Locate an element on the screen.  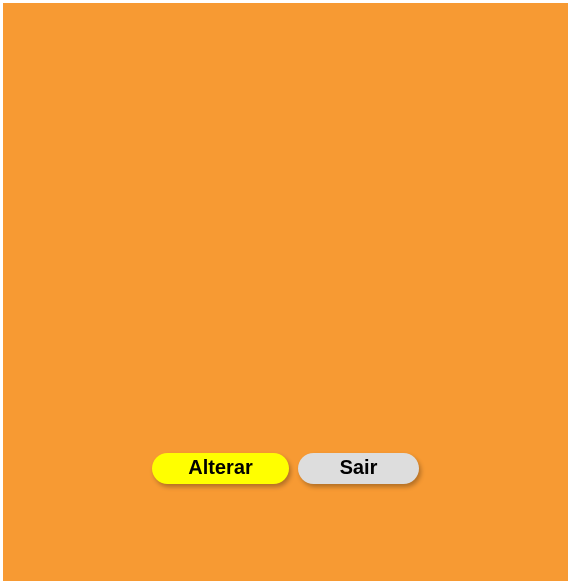
sair-button: Sair is located at coordinates (358, 468).